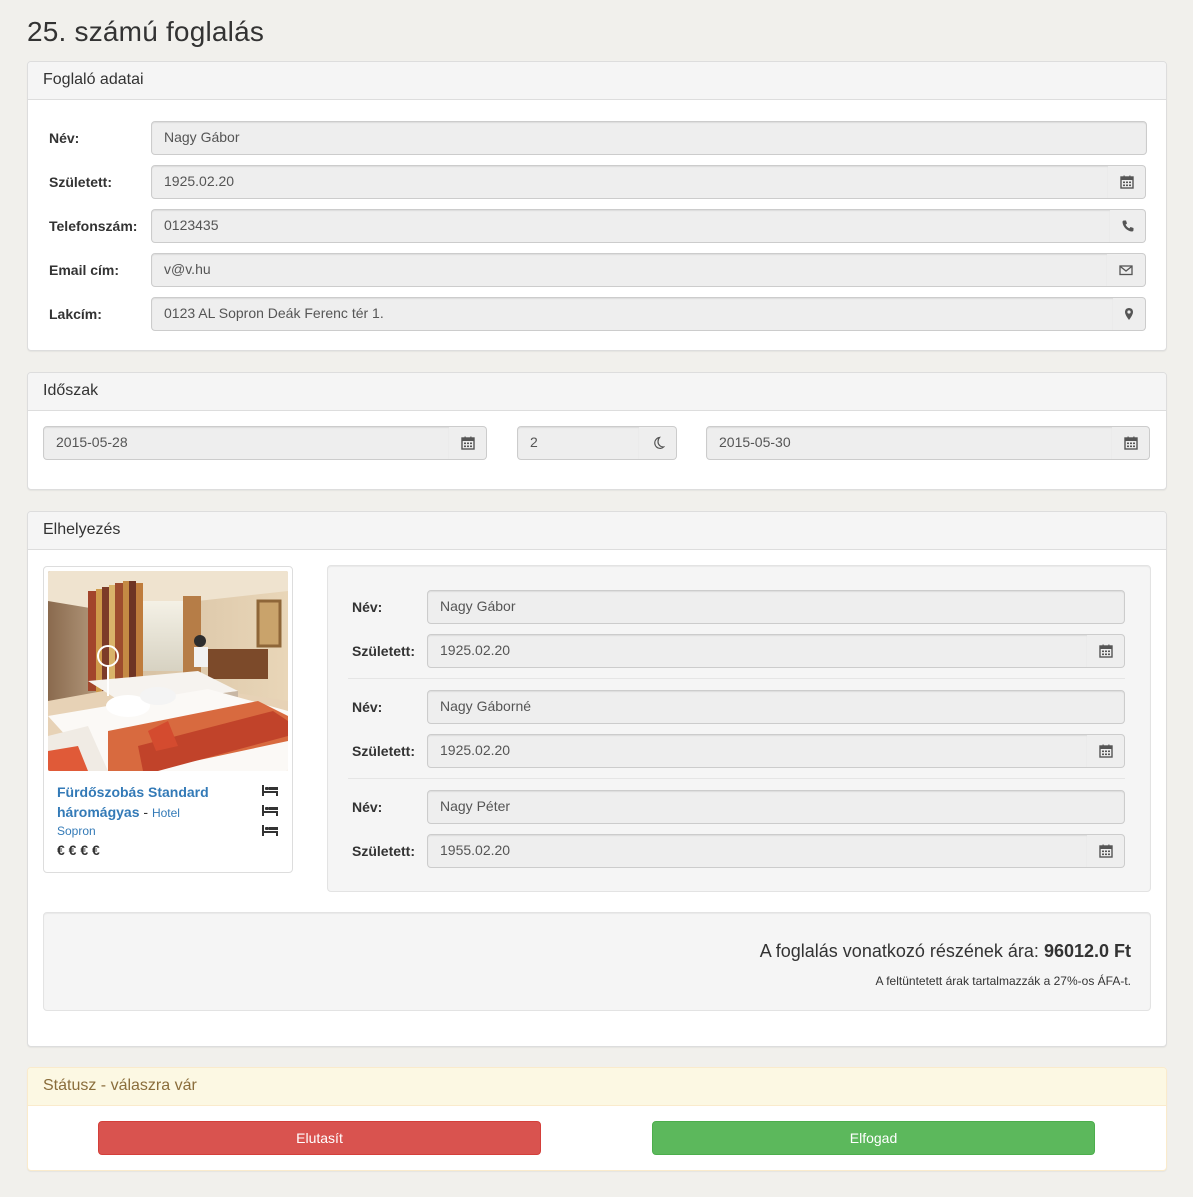 This screenshot has height=1197, width=1193. I want to click on address-field: 0123 AL Sopron Deák Ferenc tér 1., so click(632, 314).